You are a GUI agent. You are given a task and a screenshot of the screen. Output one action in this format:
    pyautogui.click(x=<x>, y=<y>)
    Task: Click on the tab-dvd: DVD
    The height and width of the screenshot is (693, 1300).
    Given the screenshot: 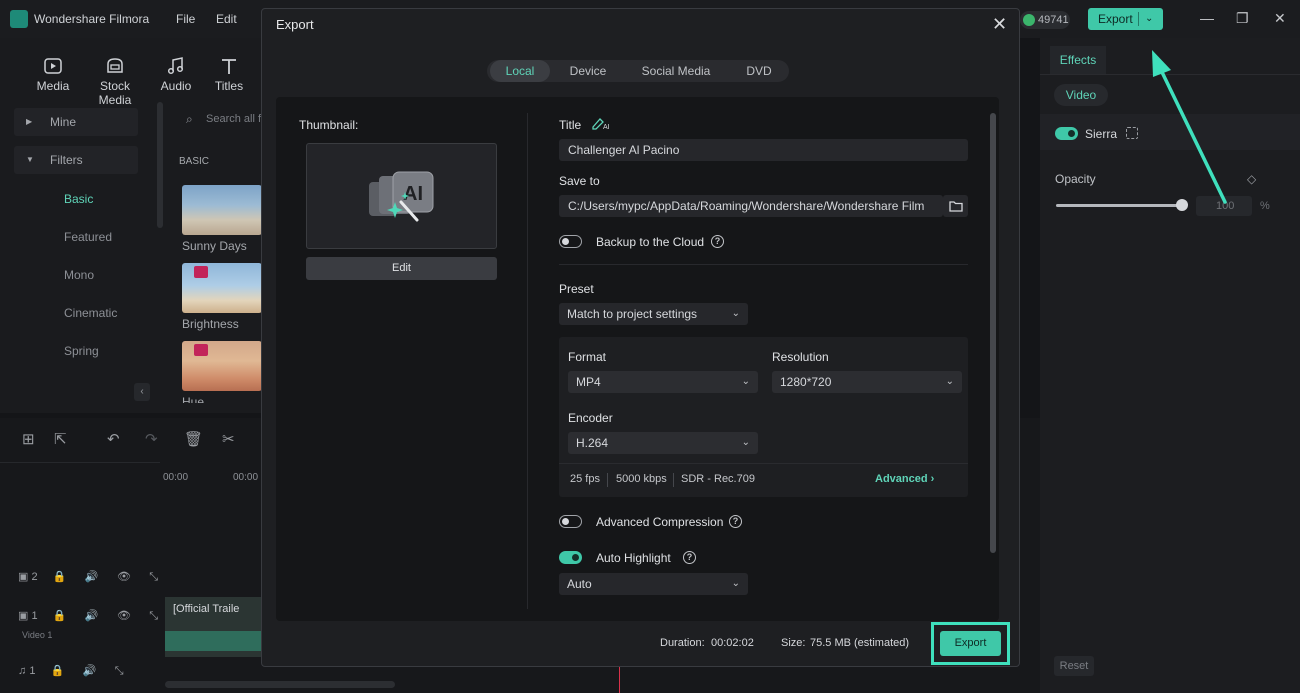 What is the action you would take?
    pyautogui.click(x=759, y=71)
    